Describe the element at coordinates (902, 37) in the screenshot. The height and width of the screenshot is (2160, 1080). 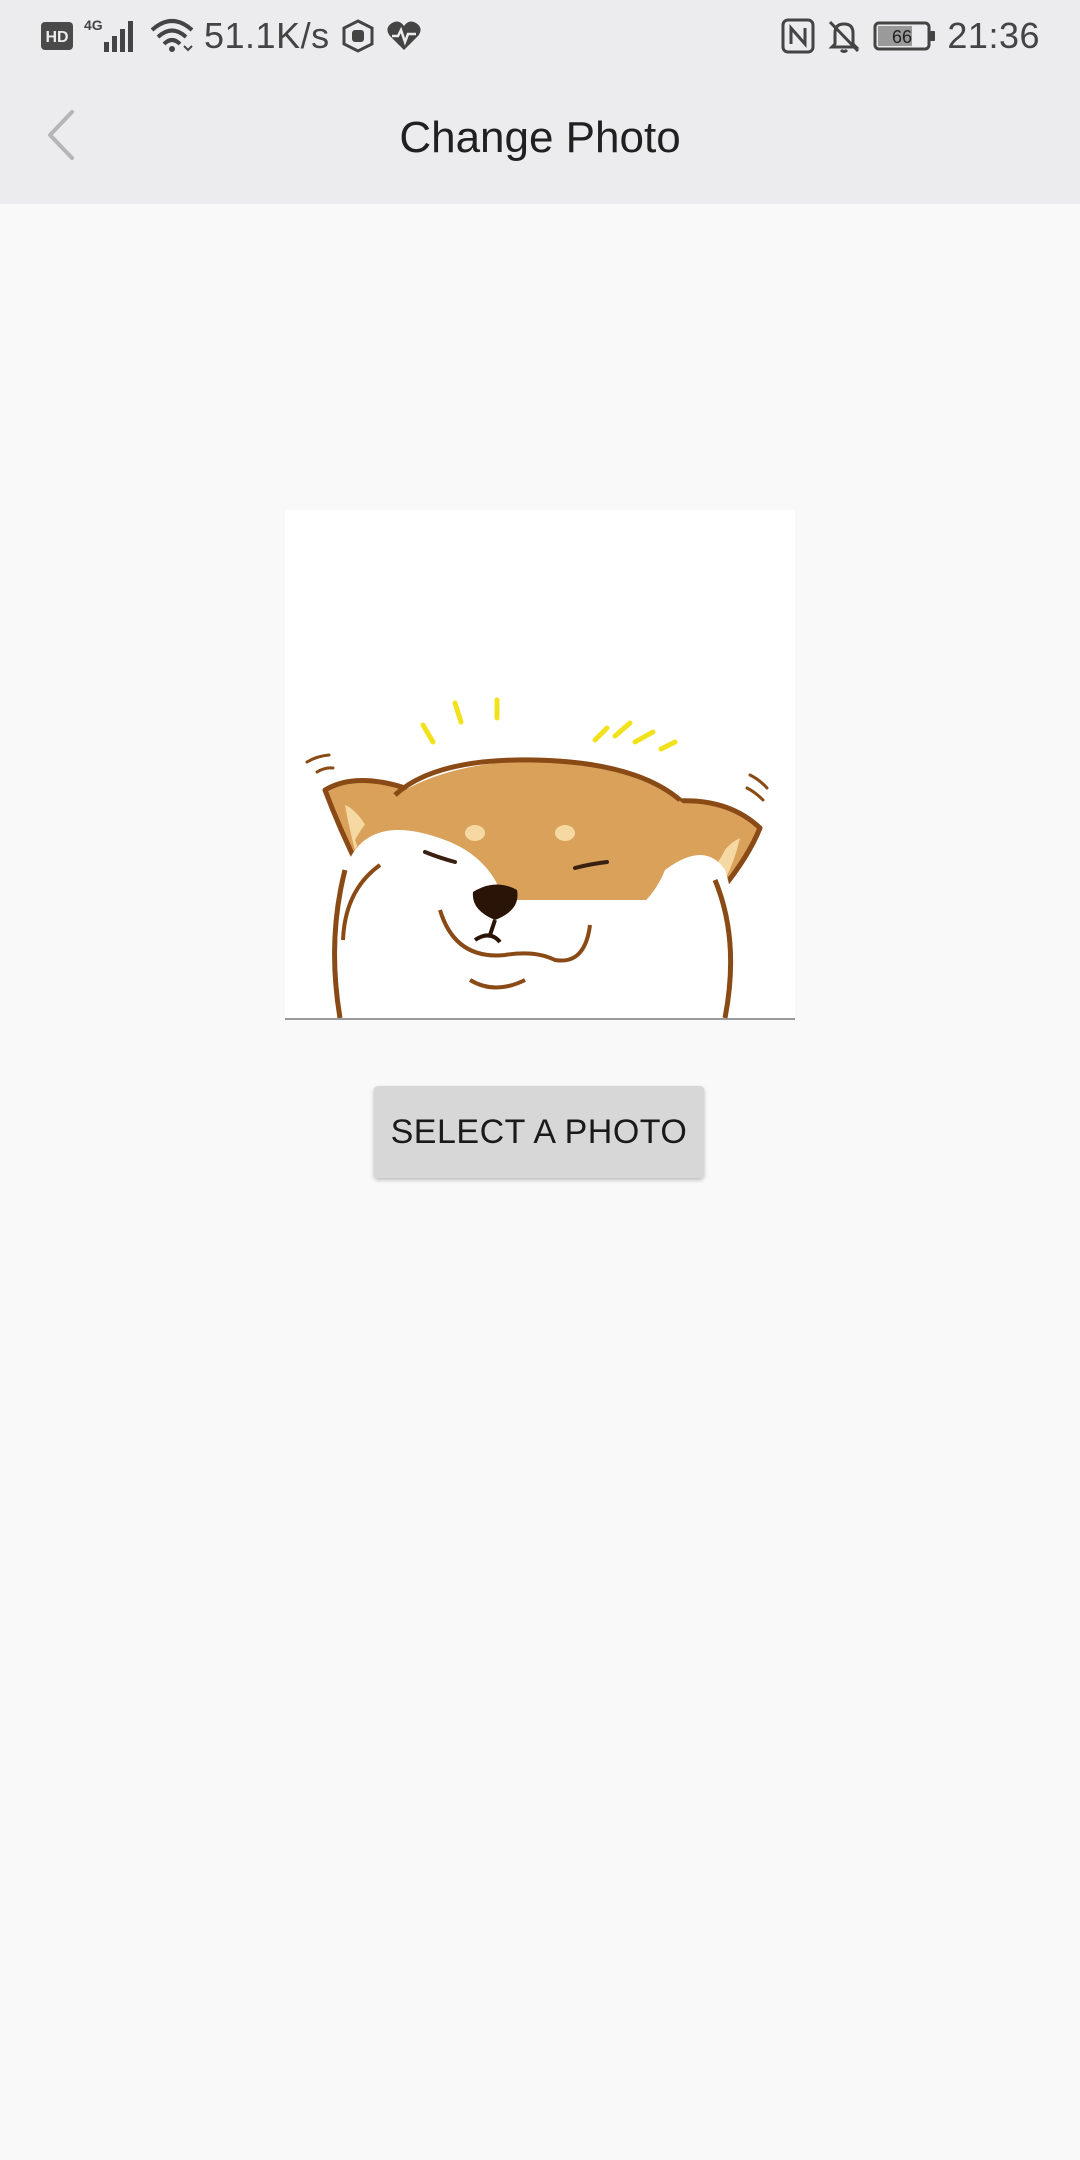
I see `svg-text: 66` at that location.